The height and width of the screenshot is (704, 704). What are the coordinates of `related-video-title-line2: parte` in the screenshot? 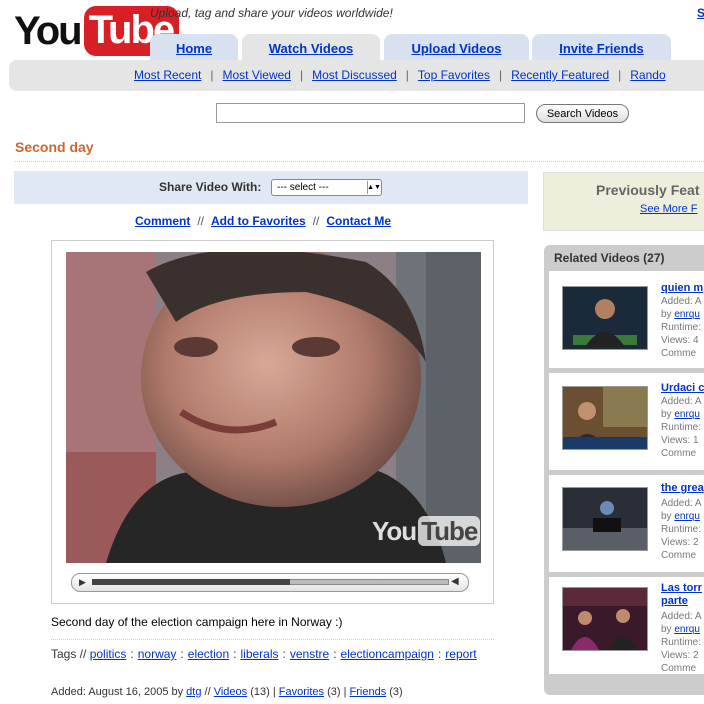 It's located at (674, 601).